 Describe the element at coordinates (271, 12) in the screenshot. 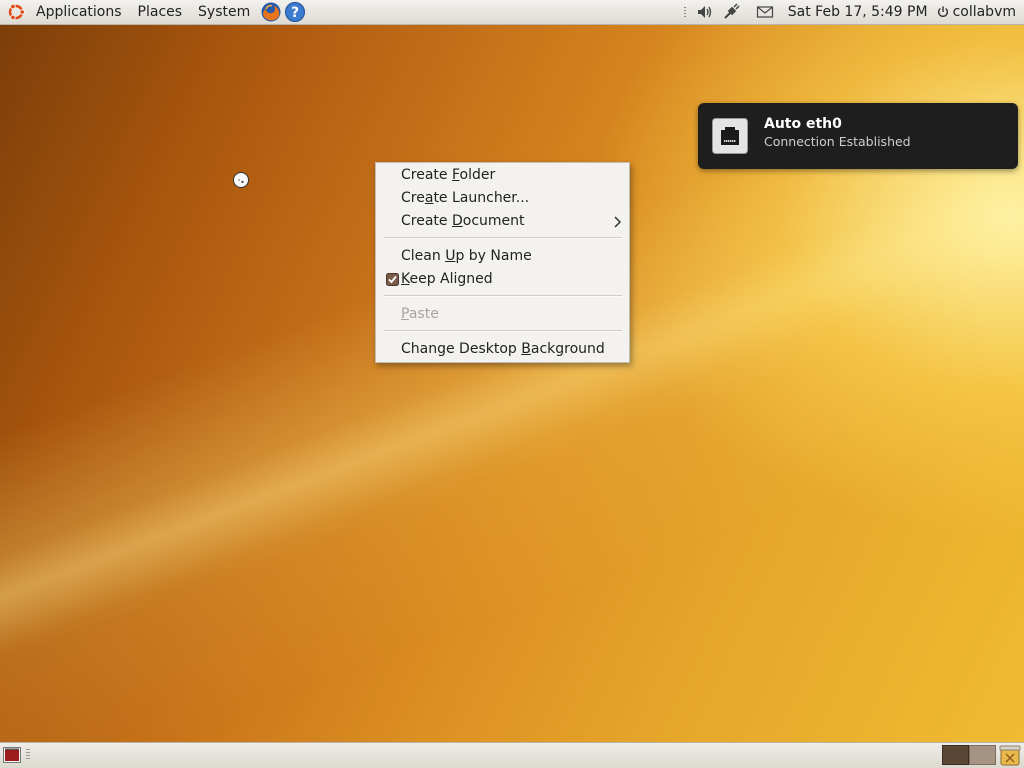

I see `firefox-icon` at that location.